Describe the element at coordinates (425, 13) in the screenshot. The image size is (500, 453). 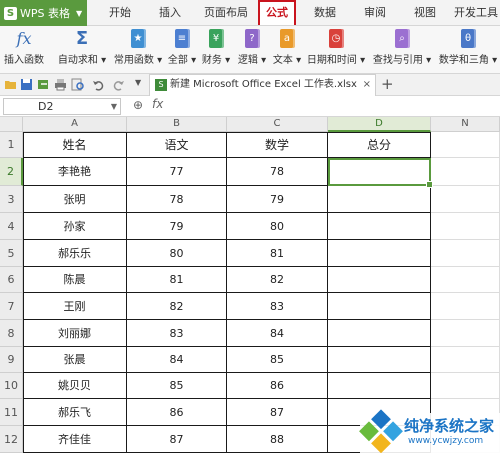
I see `tab-view: 视图` at that location.